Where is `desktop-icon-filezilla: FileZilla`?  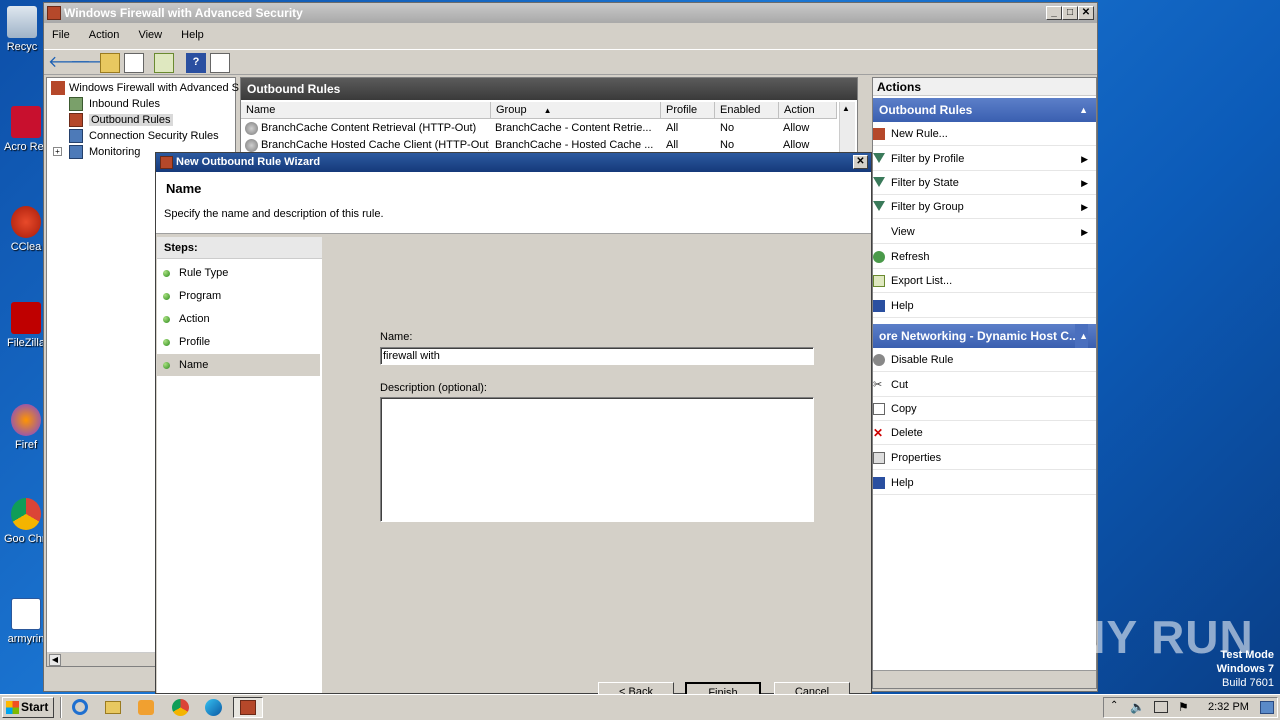 desktop-icon-filezilla: FileZilla is located at coordinates (26, 325).